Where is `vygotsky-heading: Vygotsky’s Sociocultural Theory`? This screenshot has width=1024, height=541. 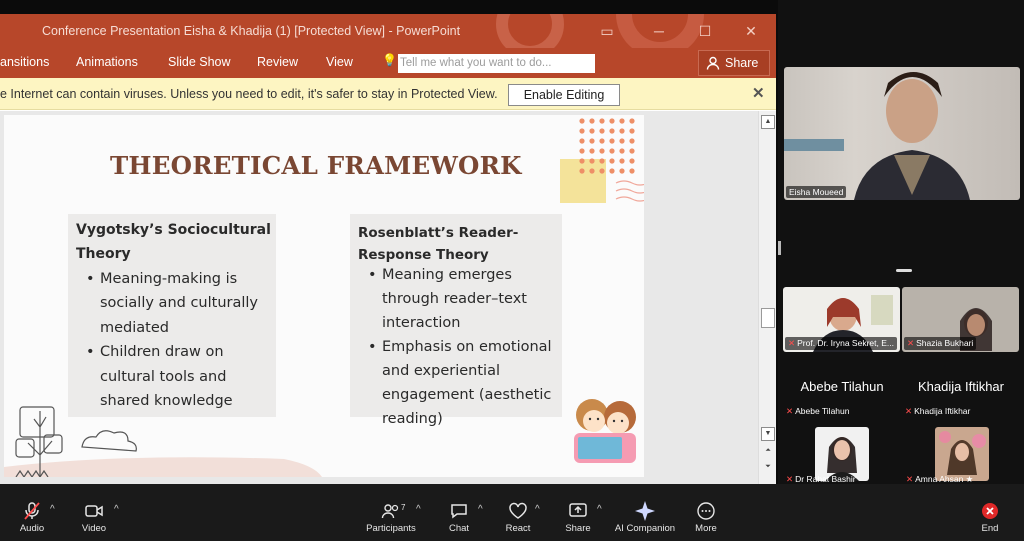 vygotsky-heading: Vygotsky’s Sociocultural Theory is located at coordinates (173, 242).